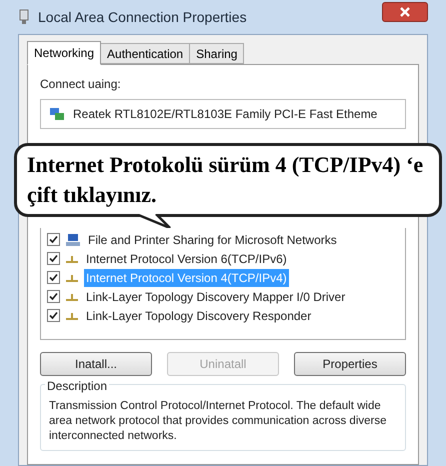 This screenshot has width=446, height=466. What do you see at coordinates (73, 239) in the screenshot?
I see `computer-icon` at bounding box center [73, 239].